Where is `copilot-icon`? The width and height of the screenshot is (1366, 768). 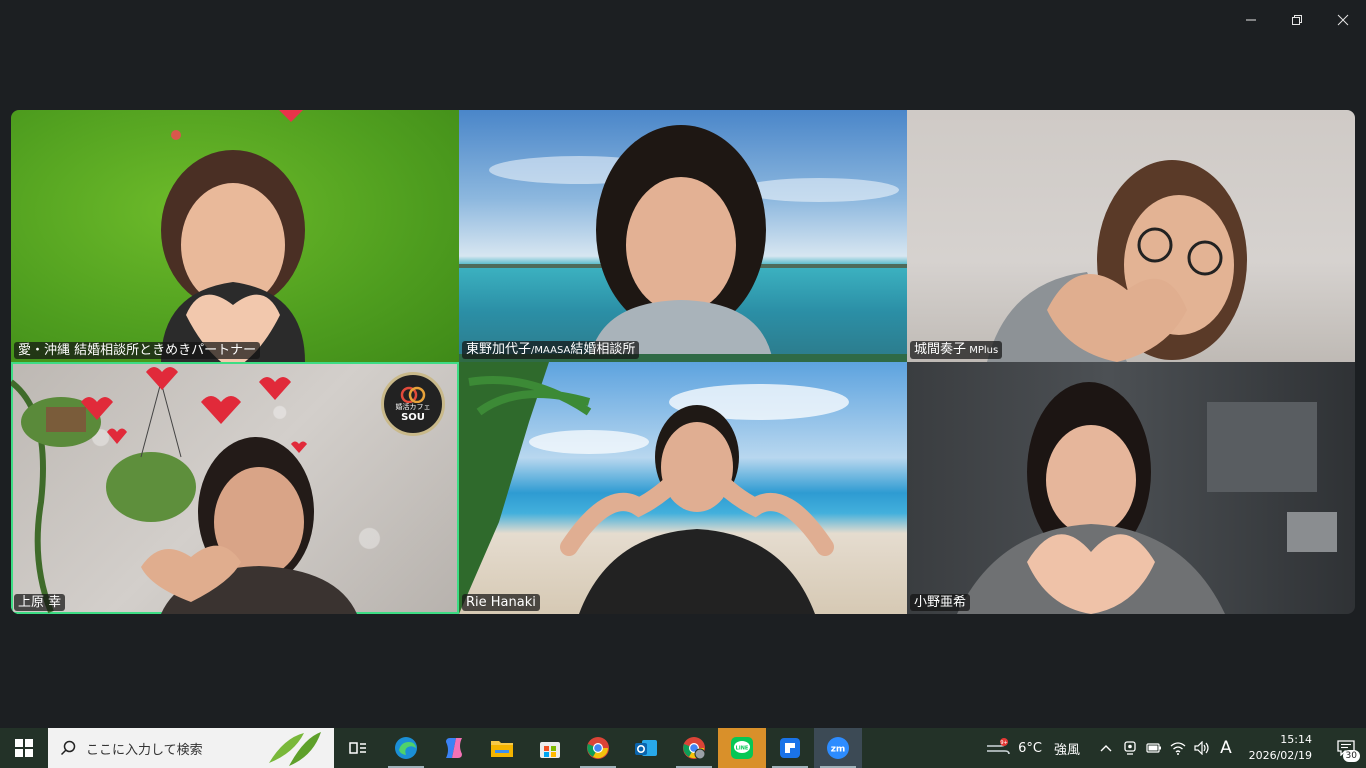 copilot-icon is located at coordinates (454, 748).